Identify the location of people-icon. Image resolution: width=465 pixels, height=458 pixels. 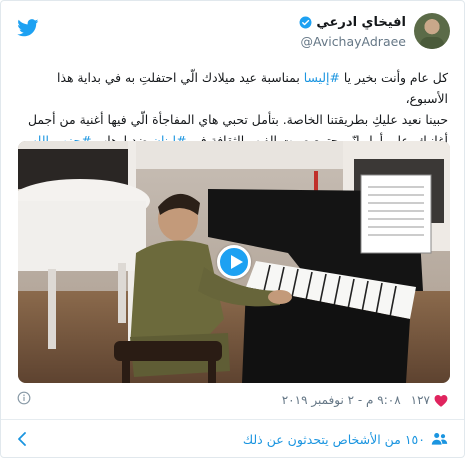
(439, 438).